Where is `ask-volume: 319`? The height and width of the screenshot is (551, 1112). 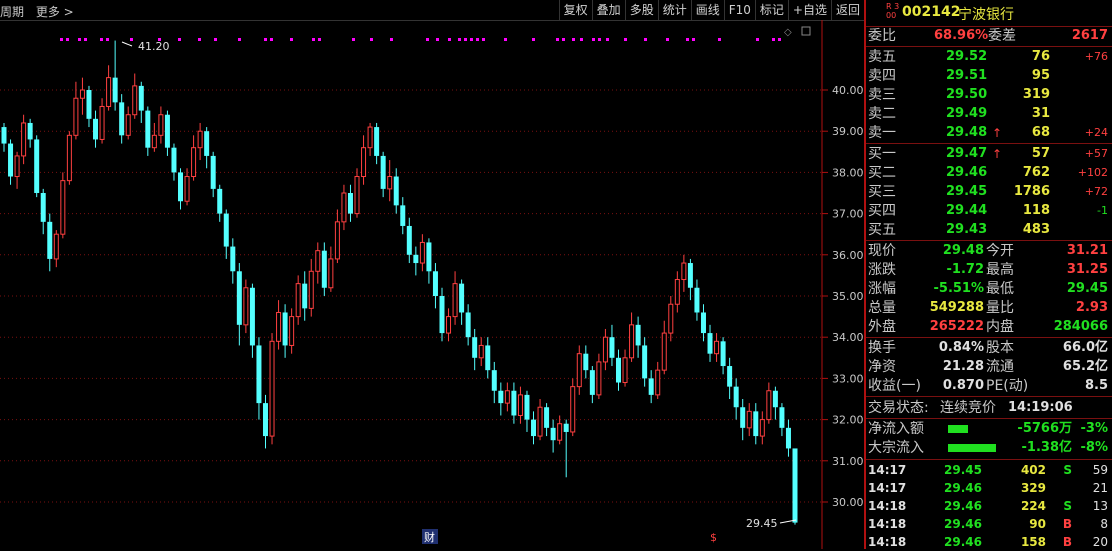
ask-volume: 319 is located at coordinates (1036, 94).